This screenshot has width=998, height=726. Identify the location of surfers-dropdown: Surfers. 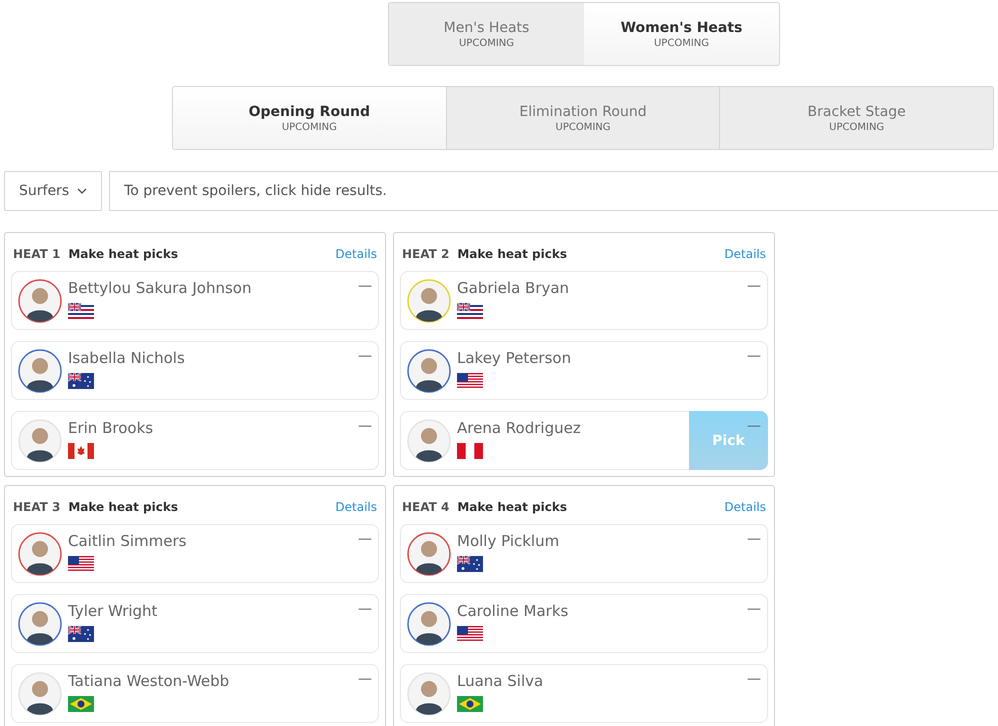
(53, 191).